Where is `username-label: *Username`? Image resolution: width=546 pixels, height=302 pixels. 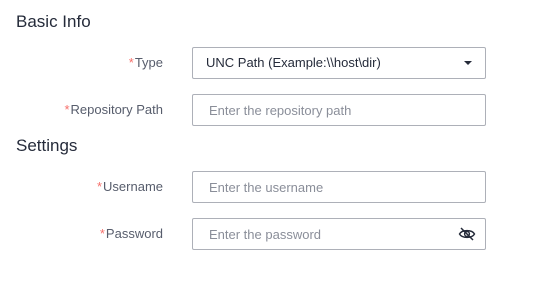 username-label: *Username is located at coordinates (130, 187).